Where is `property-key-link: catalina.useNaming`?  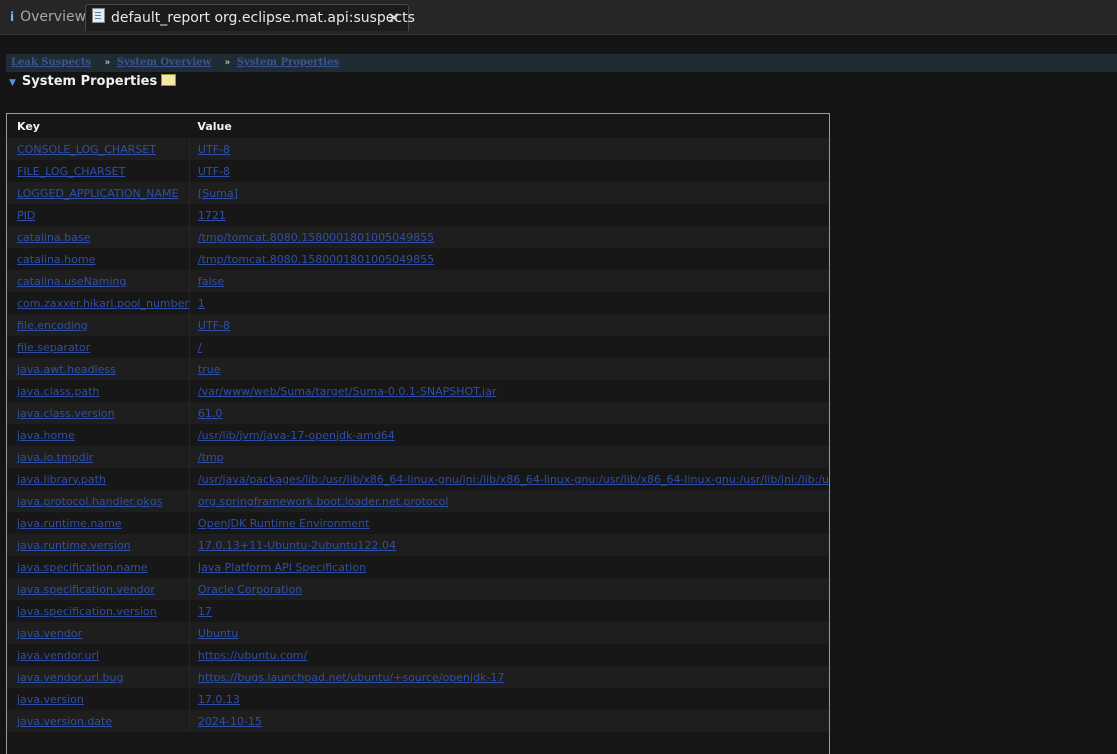
property-key-link: catalina.useNaming is located at coordinates (71, 281).